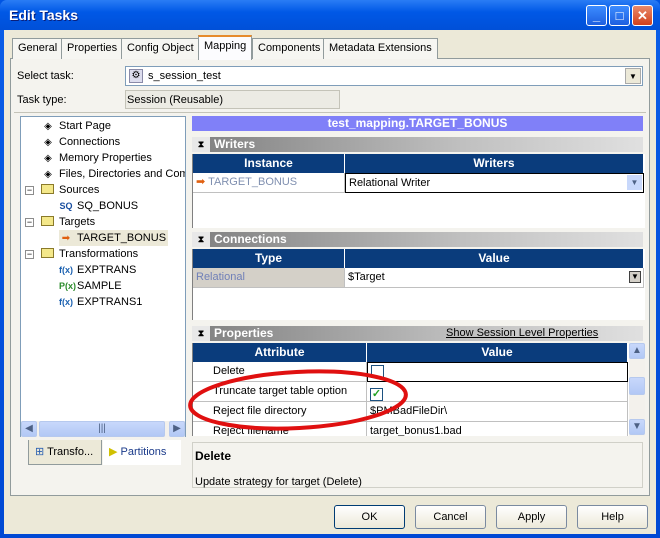 The width and height of the screenshot is (660, 538). Describe the element at coordinates (380, 48) in the screenshot. I see `tab-metadata-extensions: Metadata Extensions` at that location.